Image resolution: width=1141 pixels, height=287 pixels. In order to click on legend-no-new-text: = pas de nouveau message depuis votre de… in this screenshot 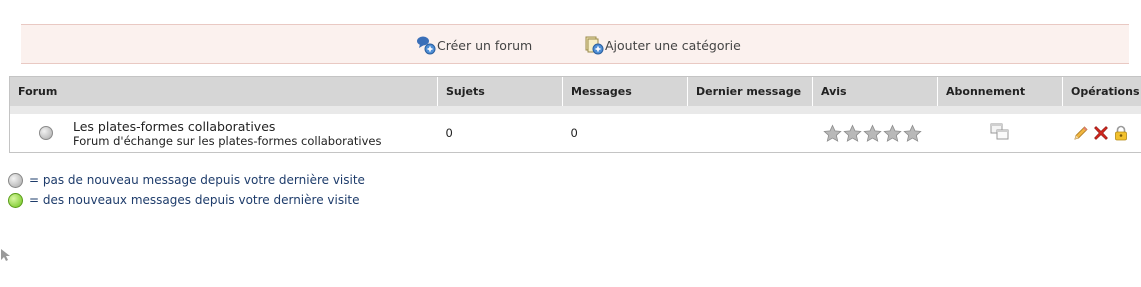, I will do `click(197, 180)`.